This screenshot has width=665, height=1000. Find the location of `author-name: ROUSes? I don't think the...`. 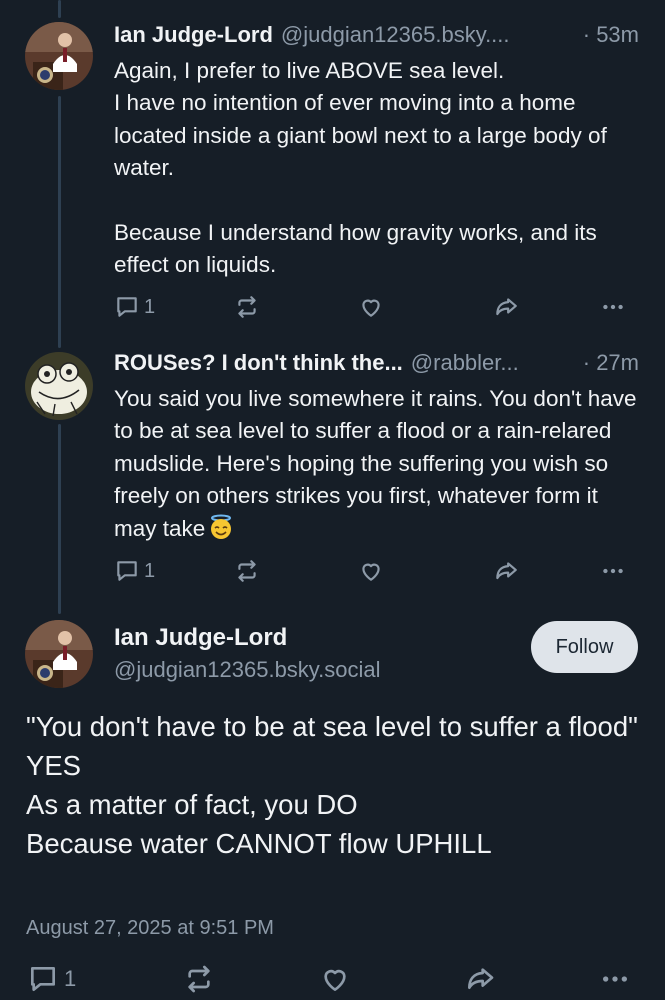

author-name: ROUSes? I don't think the... is located at coordinates (258, 363).